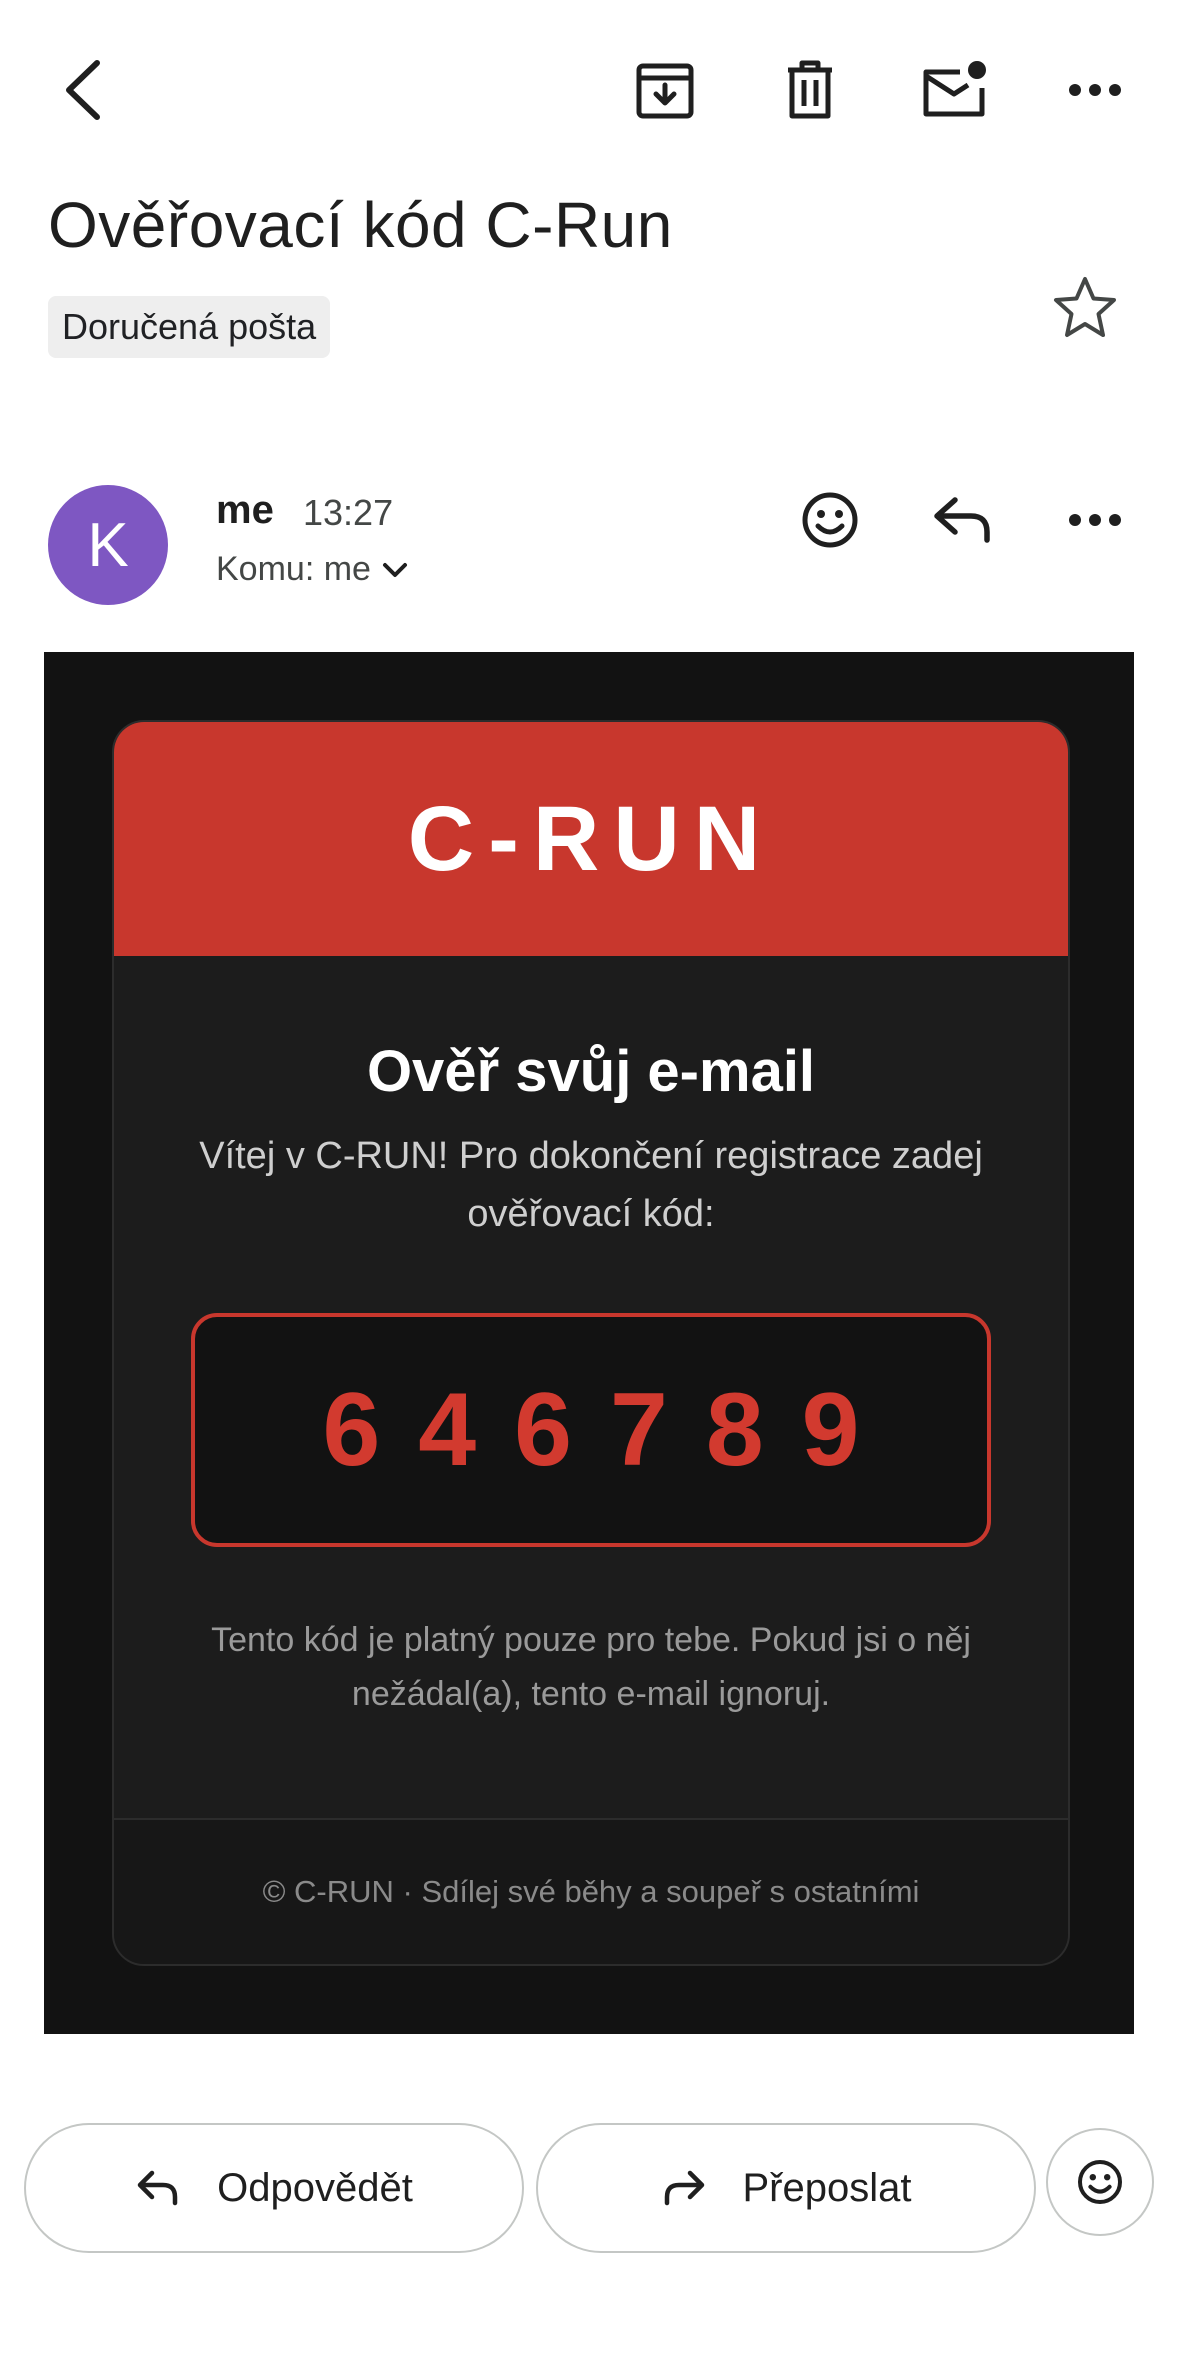 The width and height of the screenshot is (1179, 2379). What do you see at coordinates (610, 1429) in the screenshot?
I see `verification-code: 646789` at bounding box center [610, 1429].